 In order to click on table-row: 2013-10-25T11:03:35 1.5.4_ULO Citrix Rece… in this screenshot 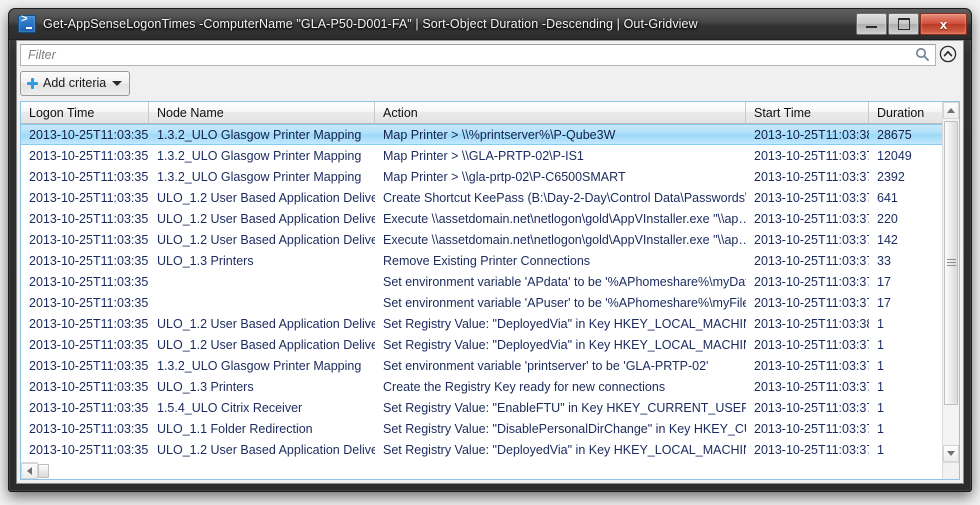, I will do `click(481, 407)`.